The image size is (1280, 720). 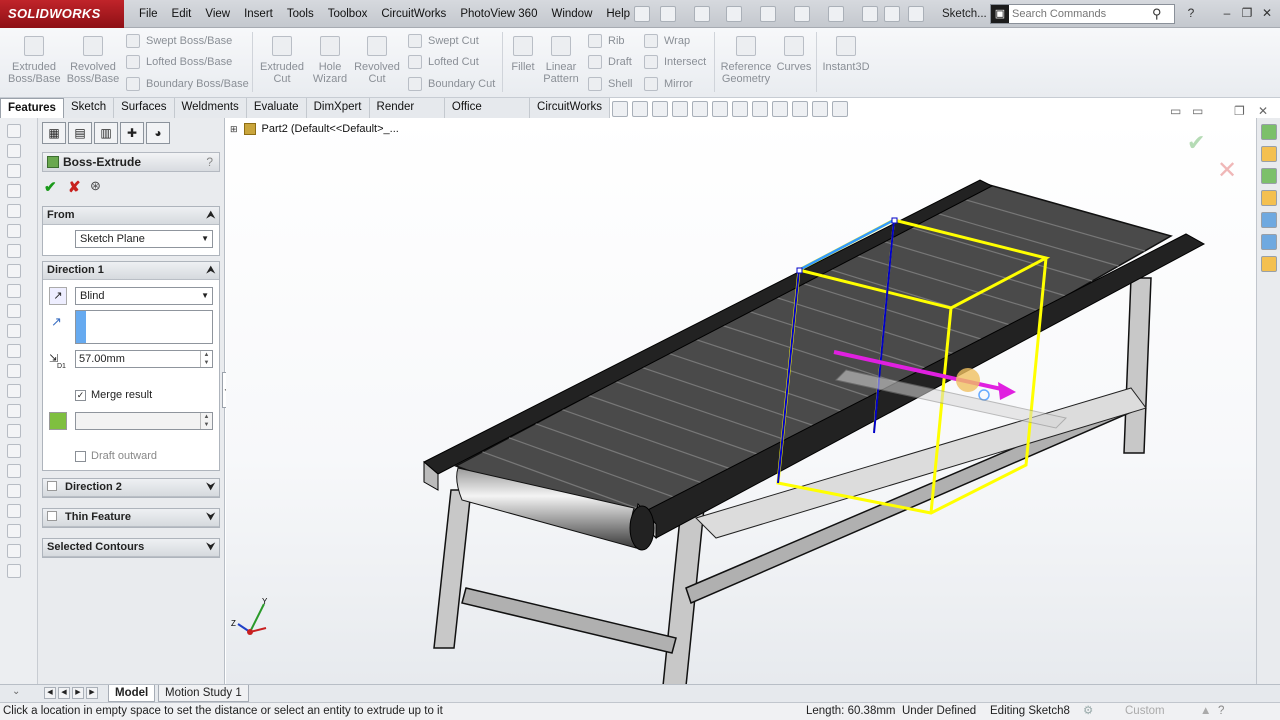 I want to click on design-library-icon, so click(x=1269, y=176).